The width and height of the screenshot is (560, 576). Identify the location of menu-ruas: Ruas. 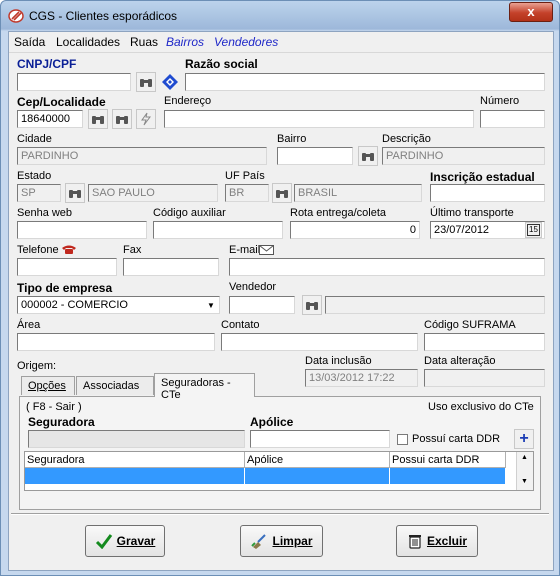
(144, 42).